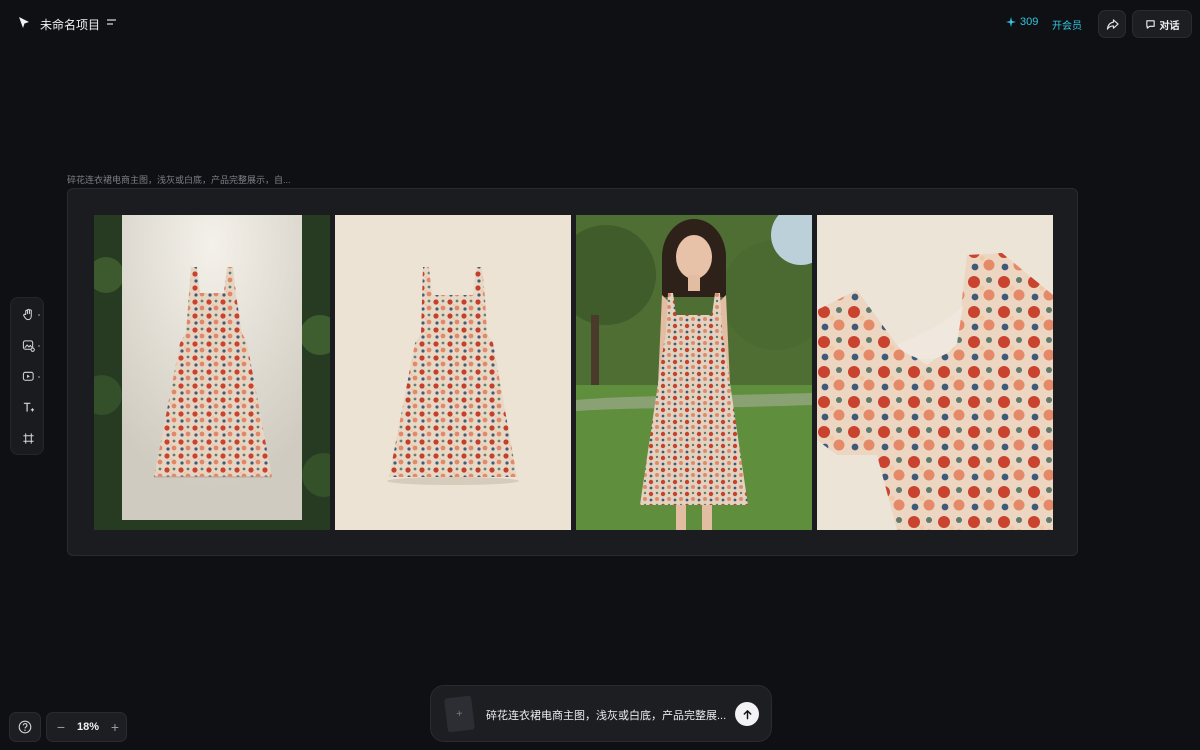 This screenshot has width=1200, height=750. I want to click on arrow-up-icon, so click(747, 714).